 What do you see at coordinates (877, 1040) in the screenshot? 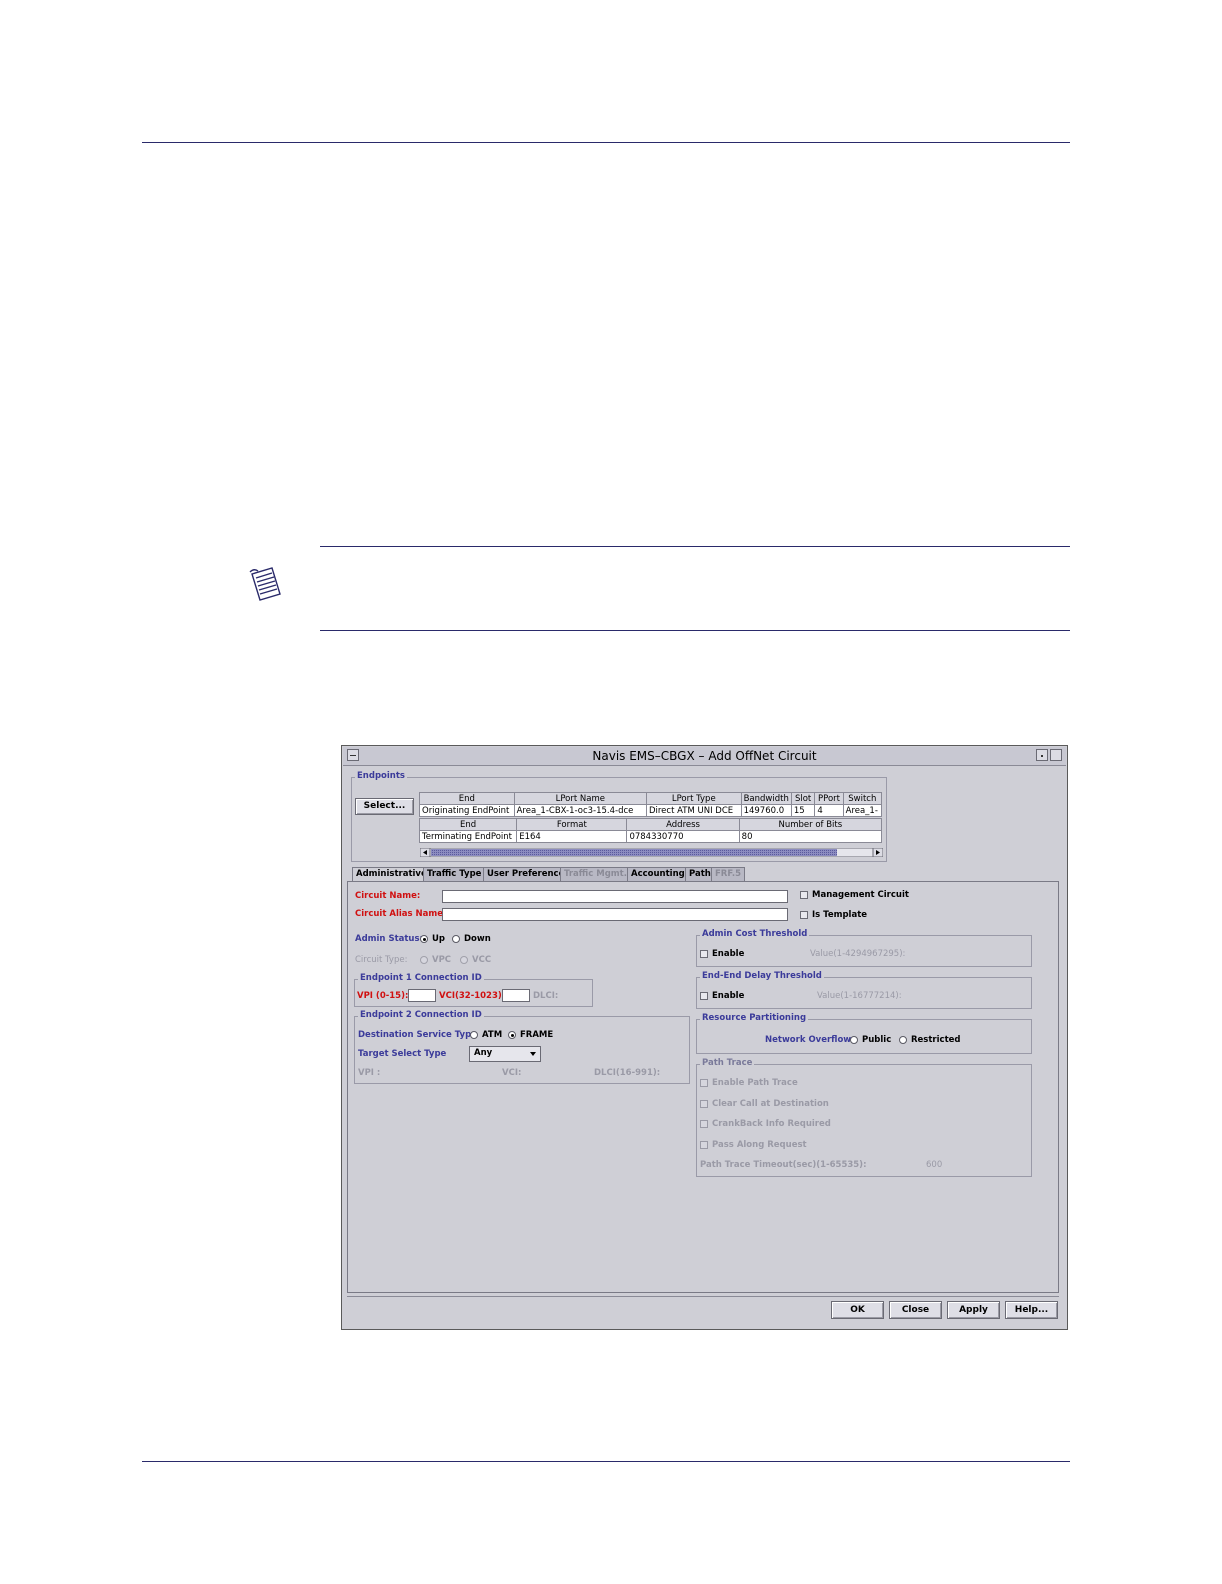
I see `overflow-public-label: Public` at bounding box center [877, 1040].